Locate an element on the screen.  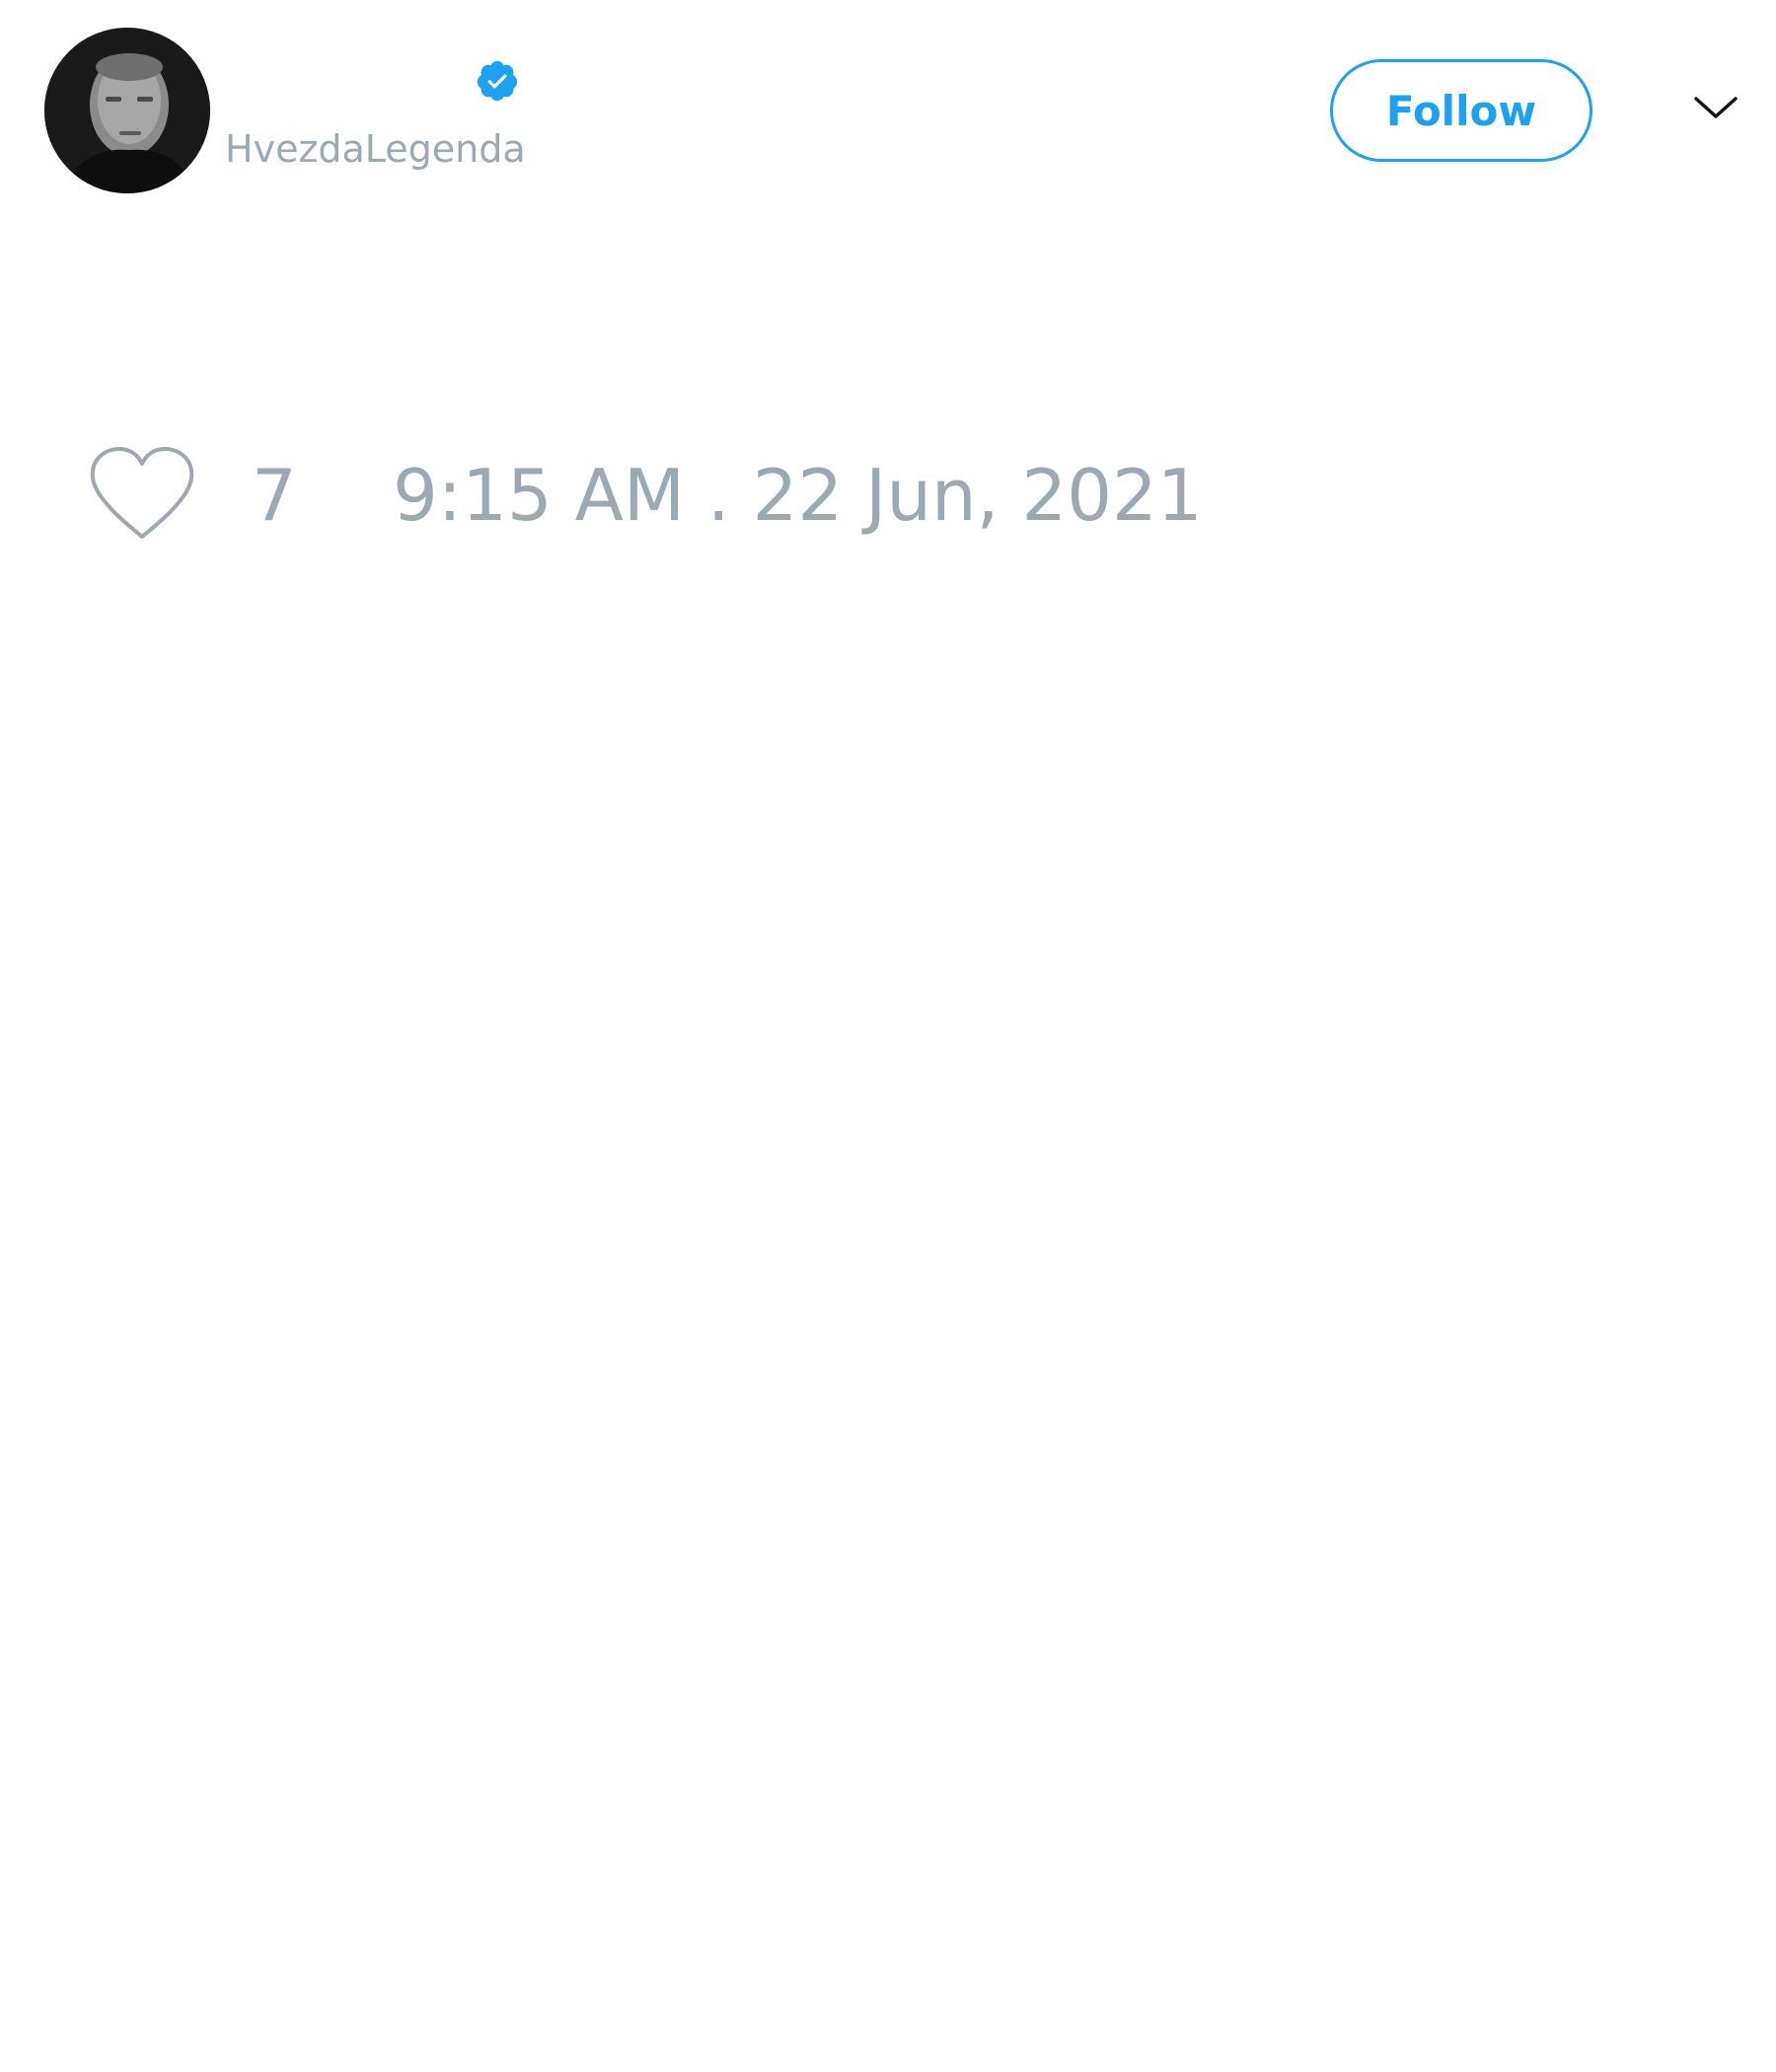
verified-badge-icon is located at coordinates (498, 81).